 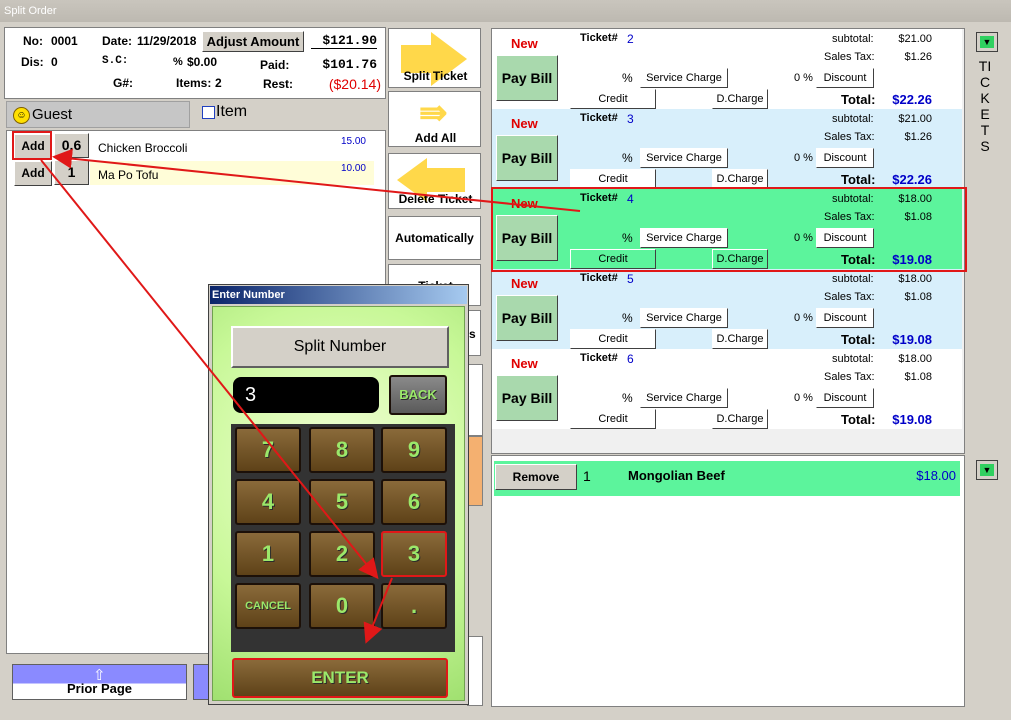 I want to click on arrow-key3-to-enter, so click(x=378, y=610).